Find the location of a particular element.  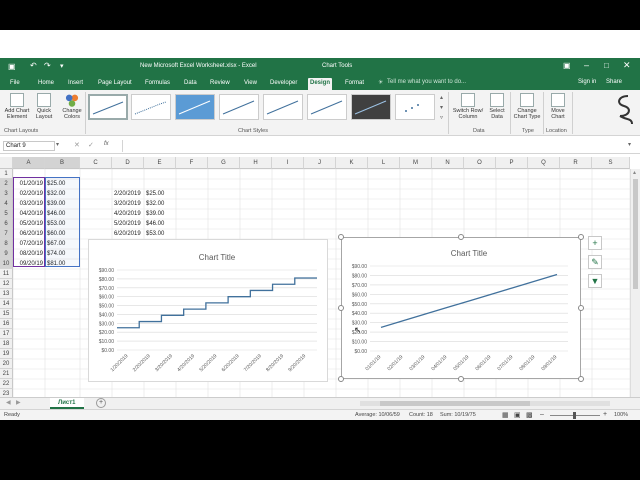

customize-toolbar-icon: ▾ is located at coordinates (62, 66).